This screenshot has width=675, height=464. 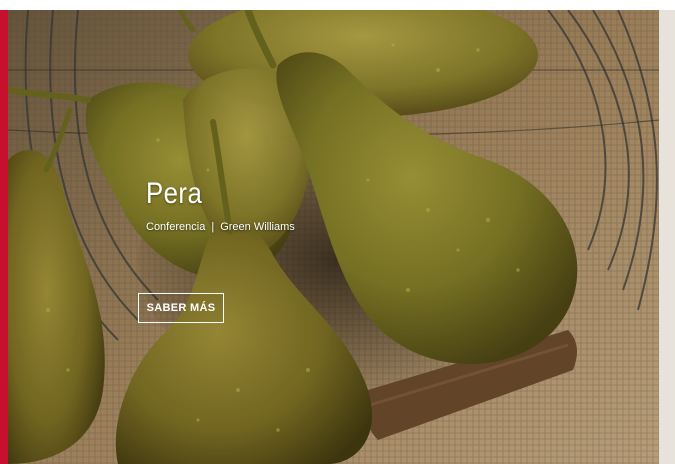 I want to click on subtitle-variety-1: Conferencia, so click(x=176, y=227).